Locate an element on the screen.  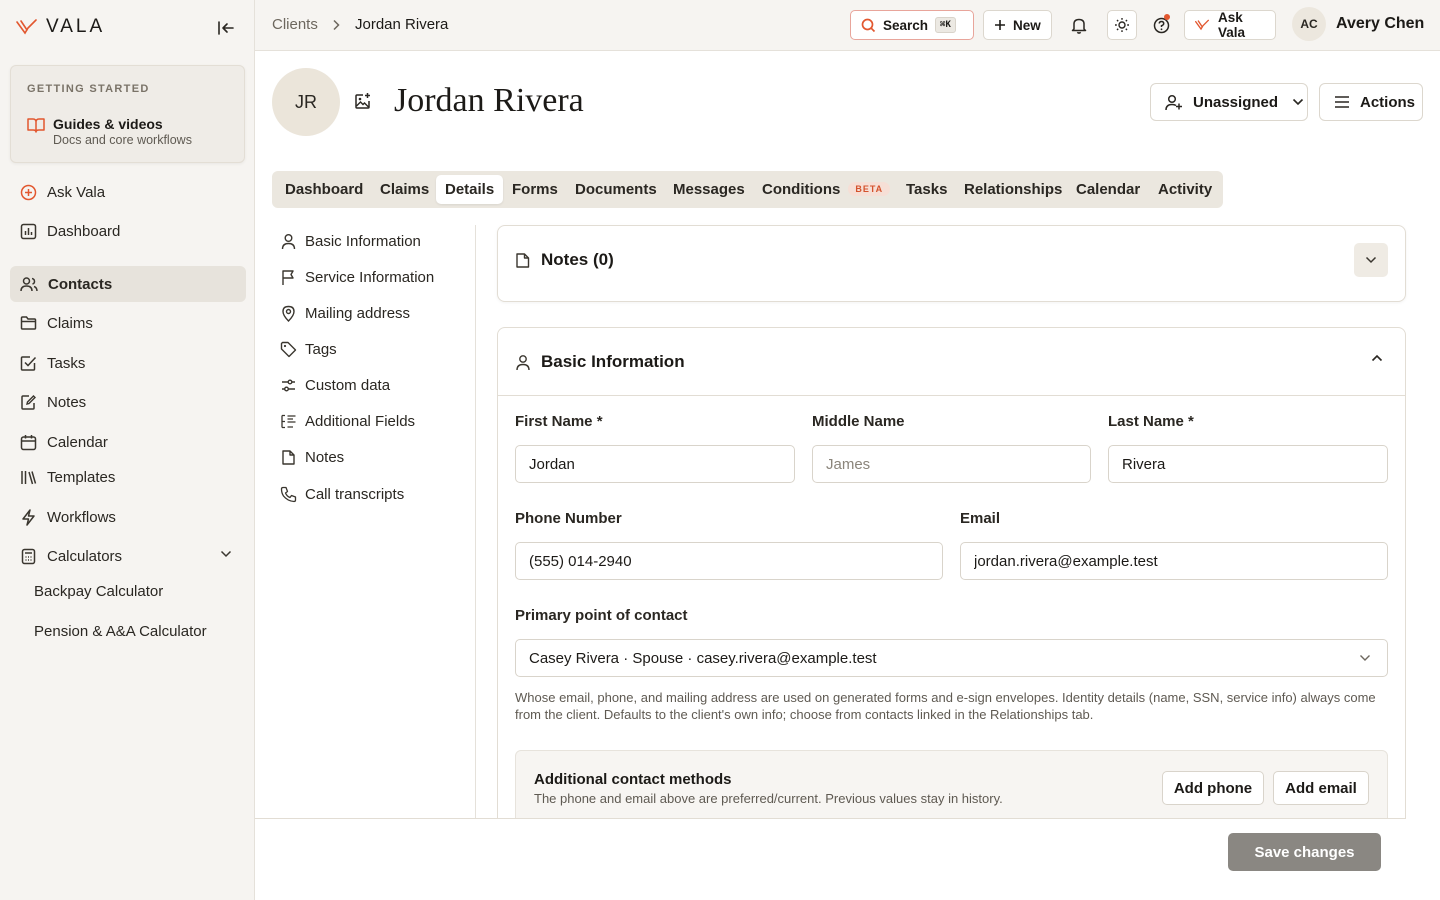
tab-conditions: Conditions BETA is located at coordinates (826, 189).